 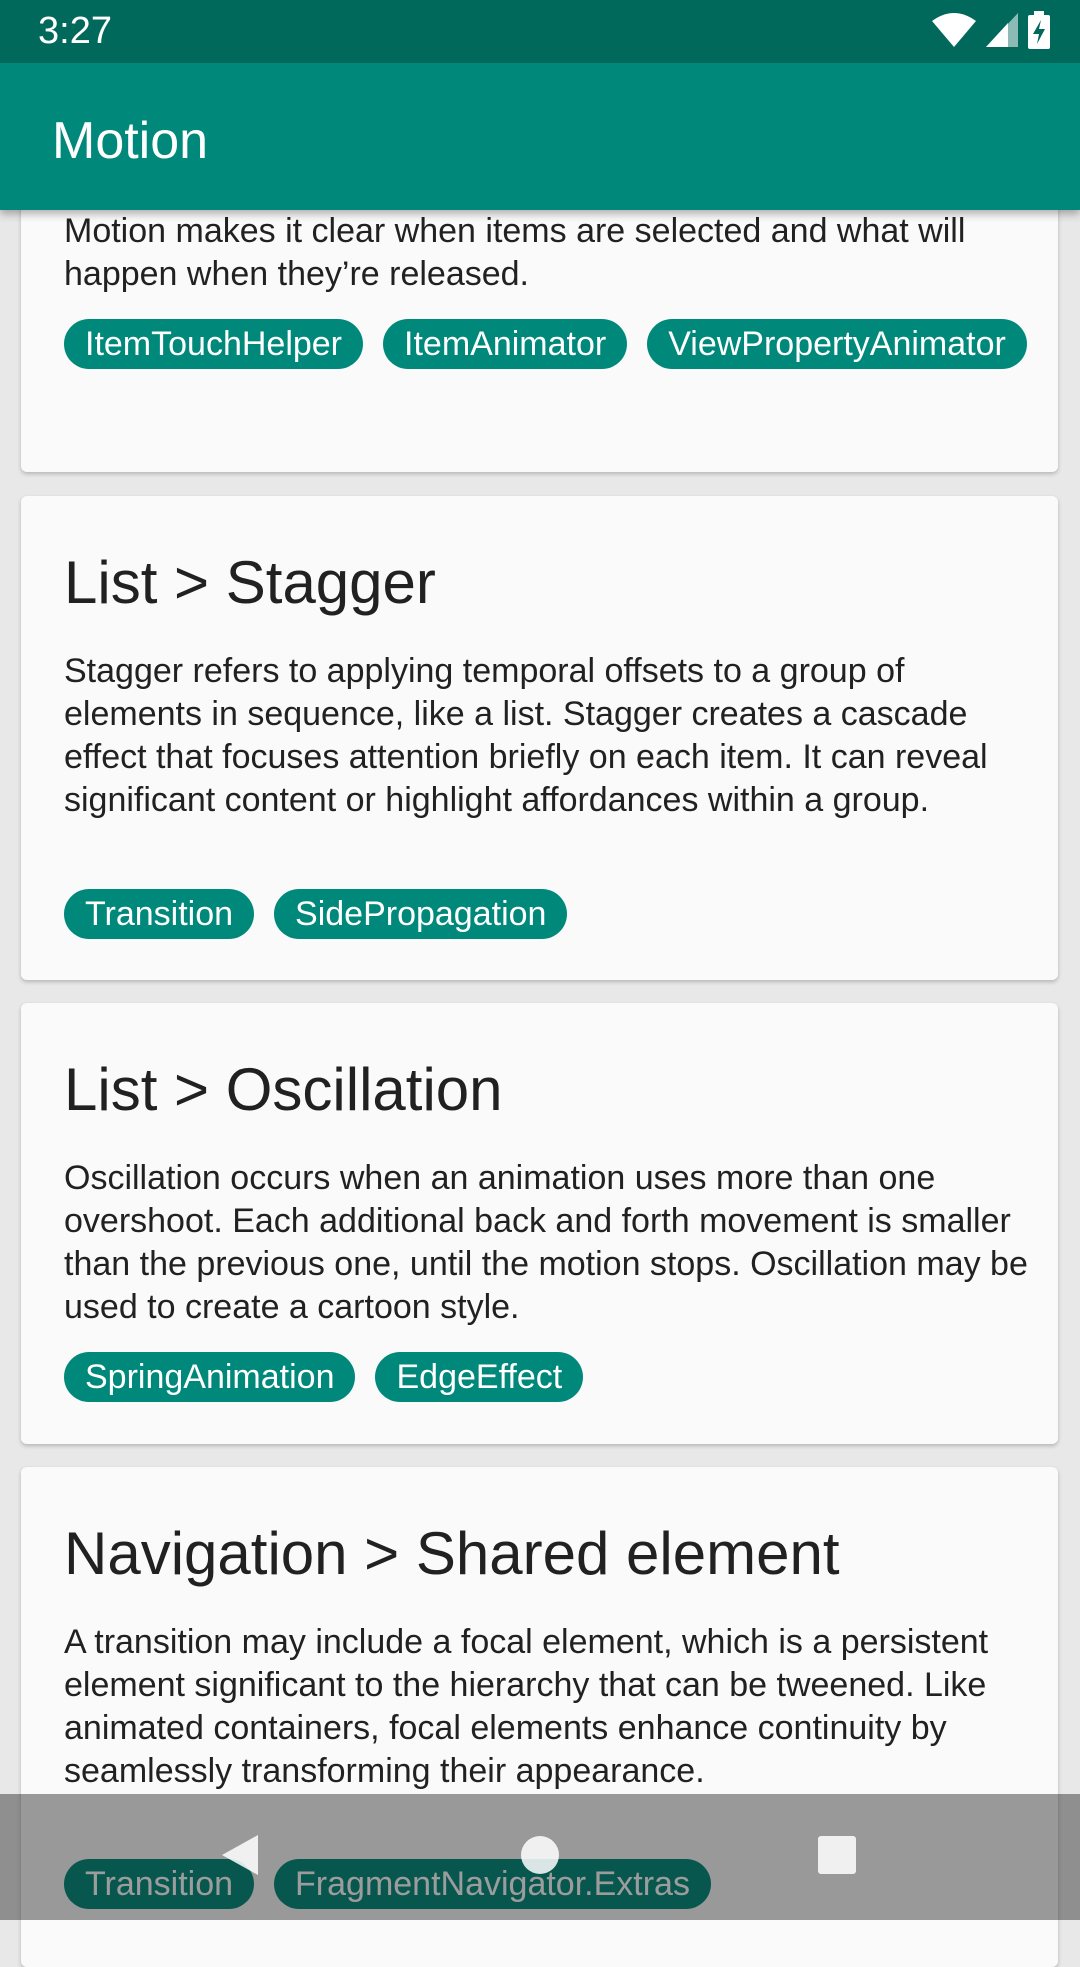 I want to click on chip: SpringAnimation, so click(x=210, y=1377).